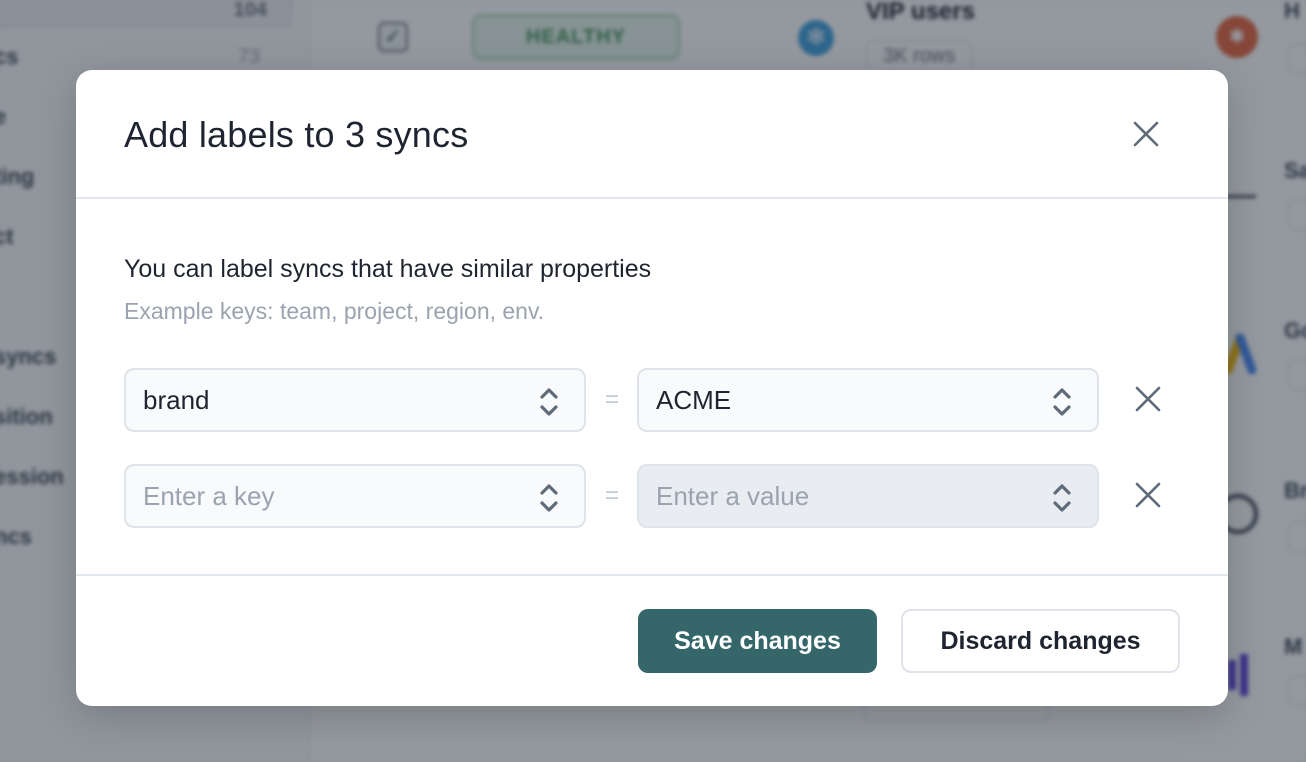 The image size is (1306, 762). Describe the element at coordinates (694, 399) in the screenshot. I see `value-select-value: ACME` at that location.